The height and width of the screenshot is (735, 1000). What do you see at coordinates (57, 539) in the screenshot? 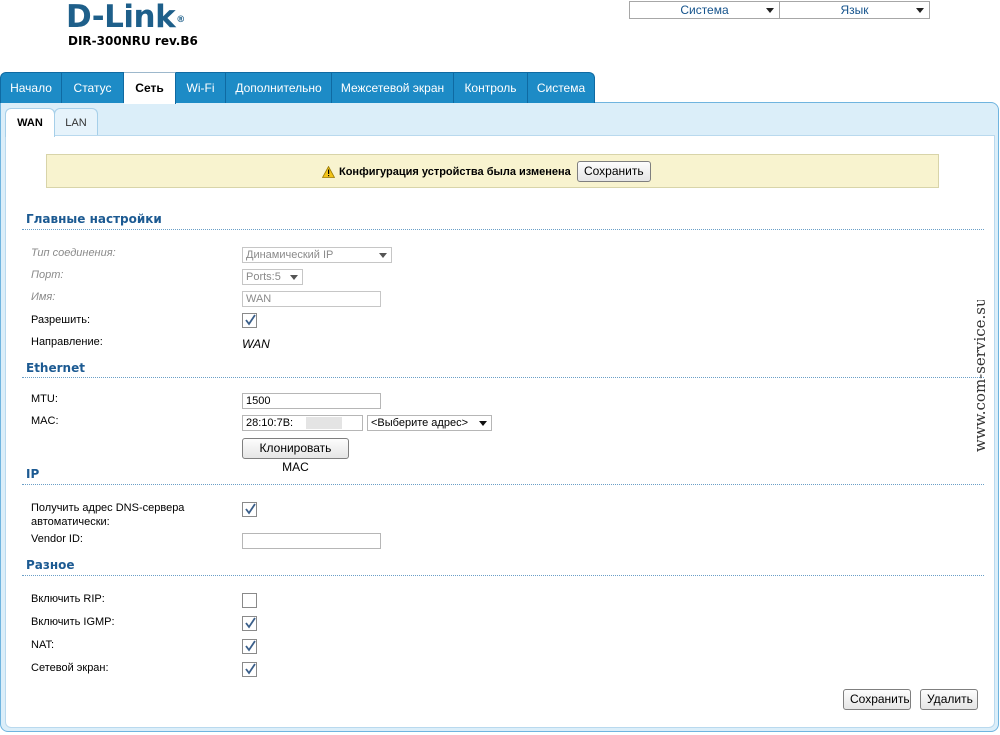
I see `vendor-id-label: Vendor ID:` at bounding box center [57, 539].